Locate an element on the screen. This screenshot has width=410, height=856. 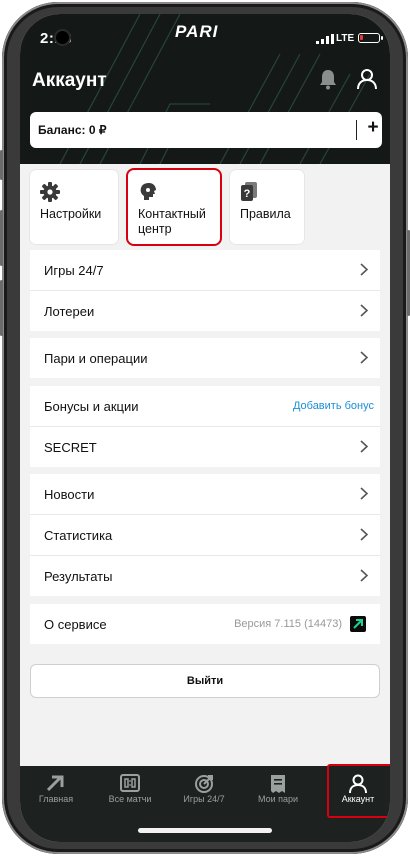
tile-contact-center: Контактный центр is located at coordinates (174, 207).